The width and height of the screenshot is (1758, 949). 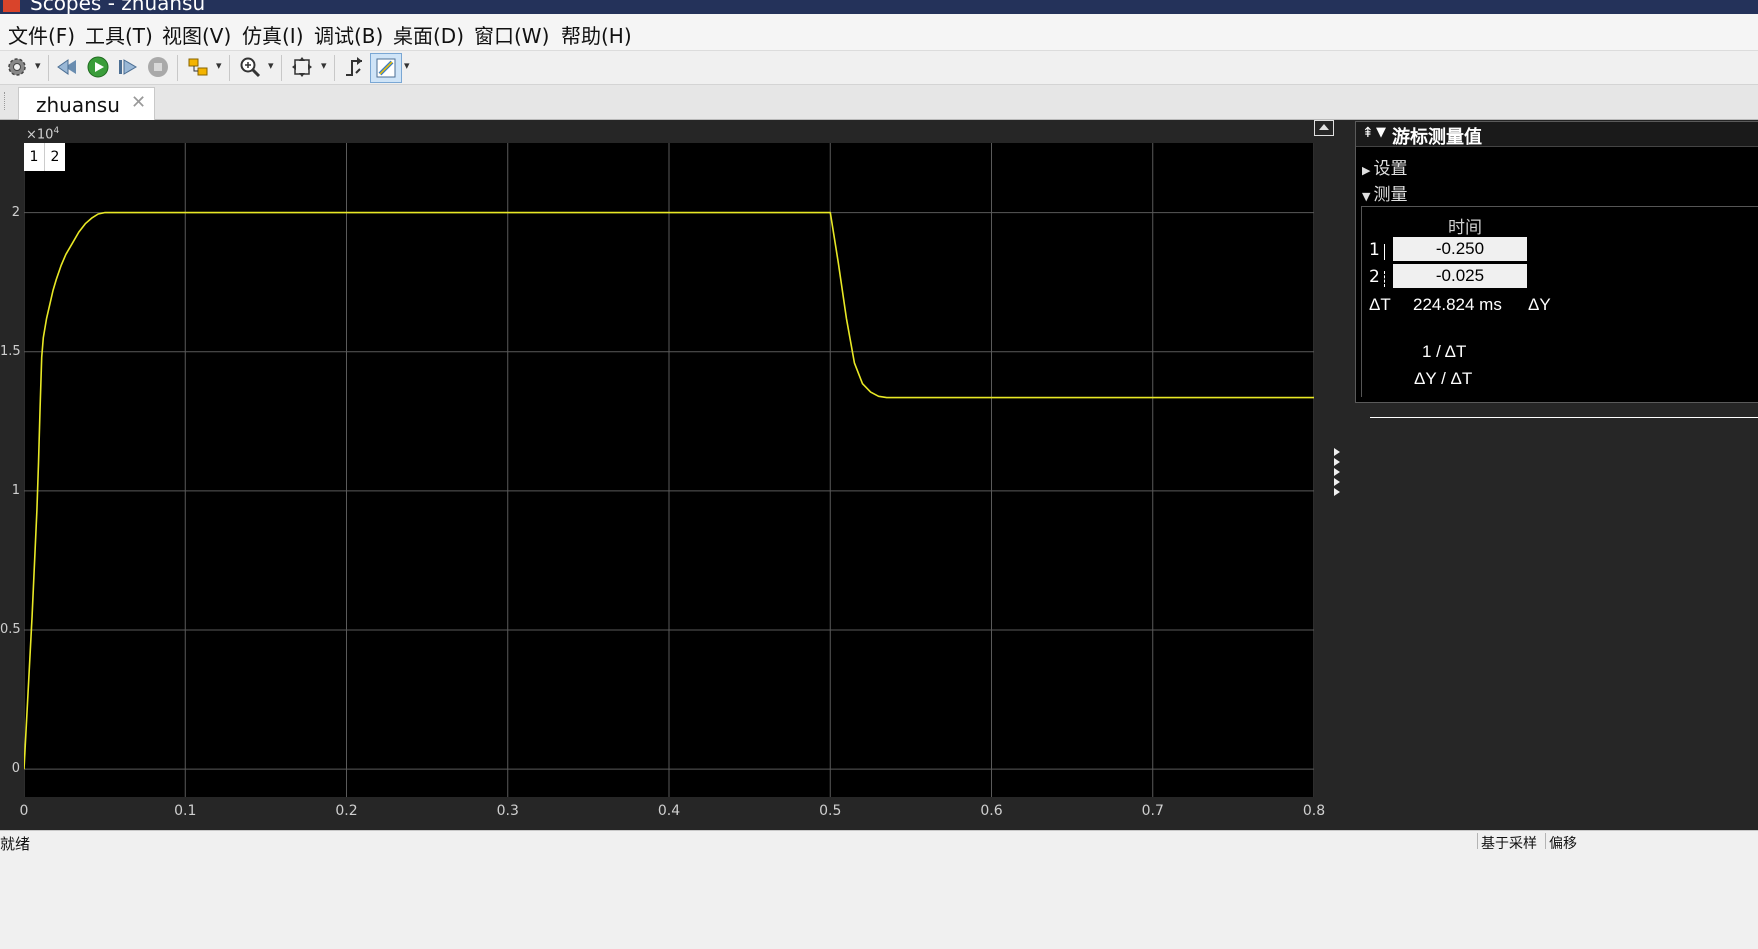 I want to click on measurement-divider, so click(x=1564, y=417).